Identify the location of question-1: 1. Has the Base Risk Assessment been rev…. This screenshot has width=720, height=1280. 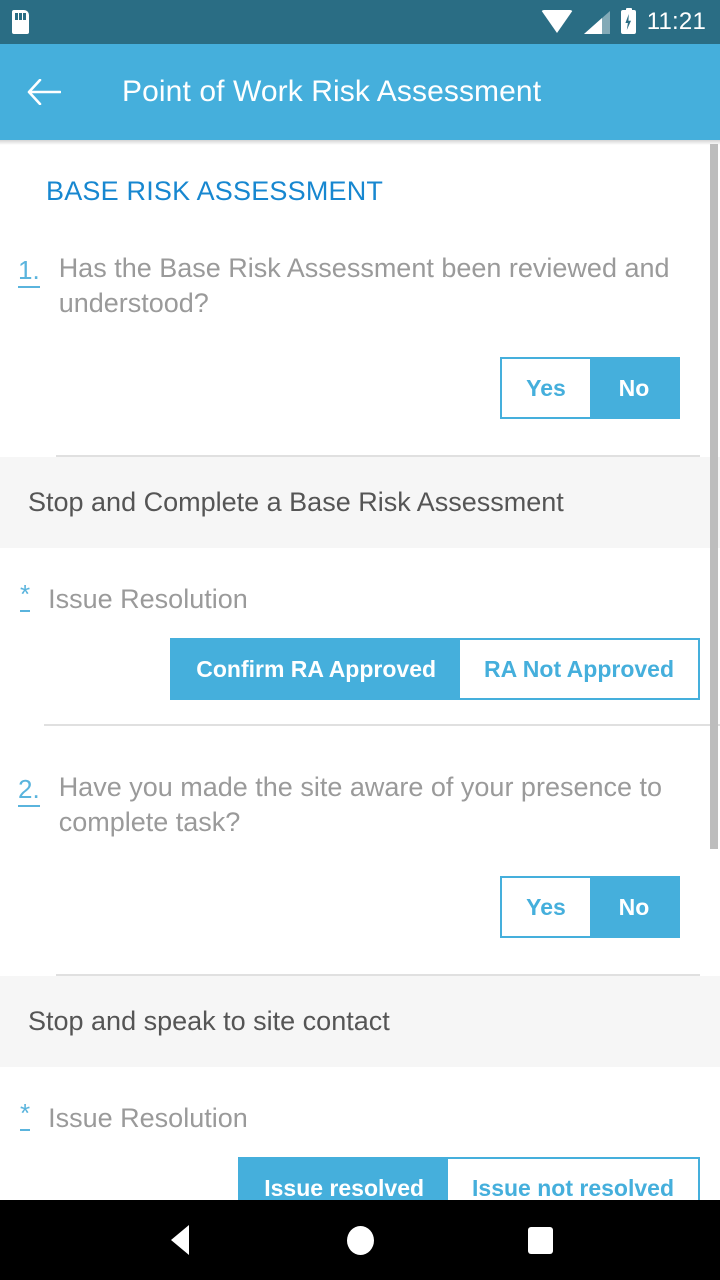
(350, 264).